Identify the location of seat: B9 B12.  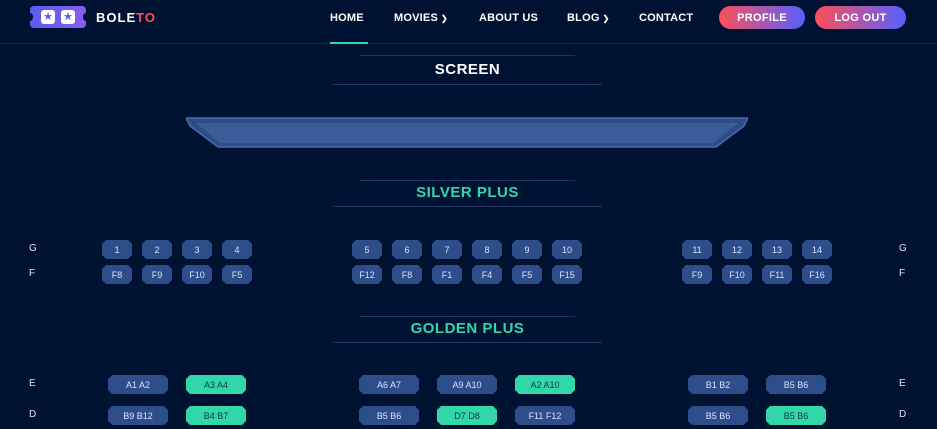
(138, 415).